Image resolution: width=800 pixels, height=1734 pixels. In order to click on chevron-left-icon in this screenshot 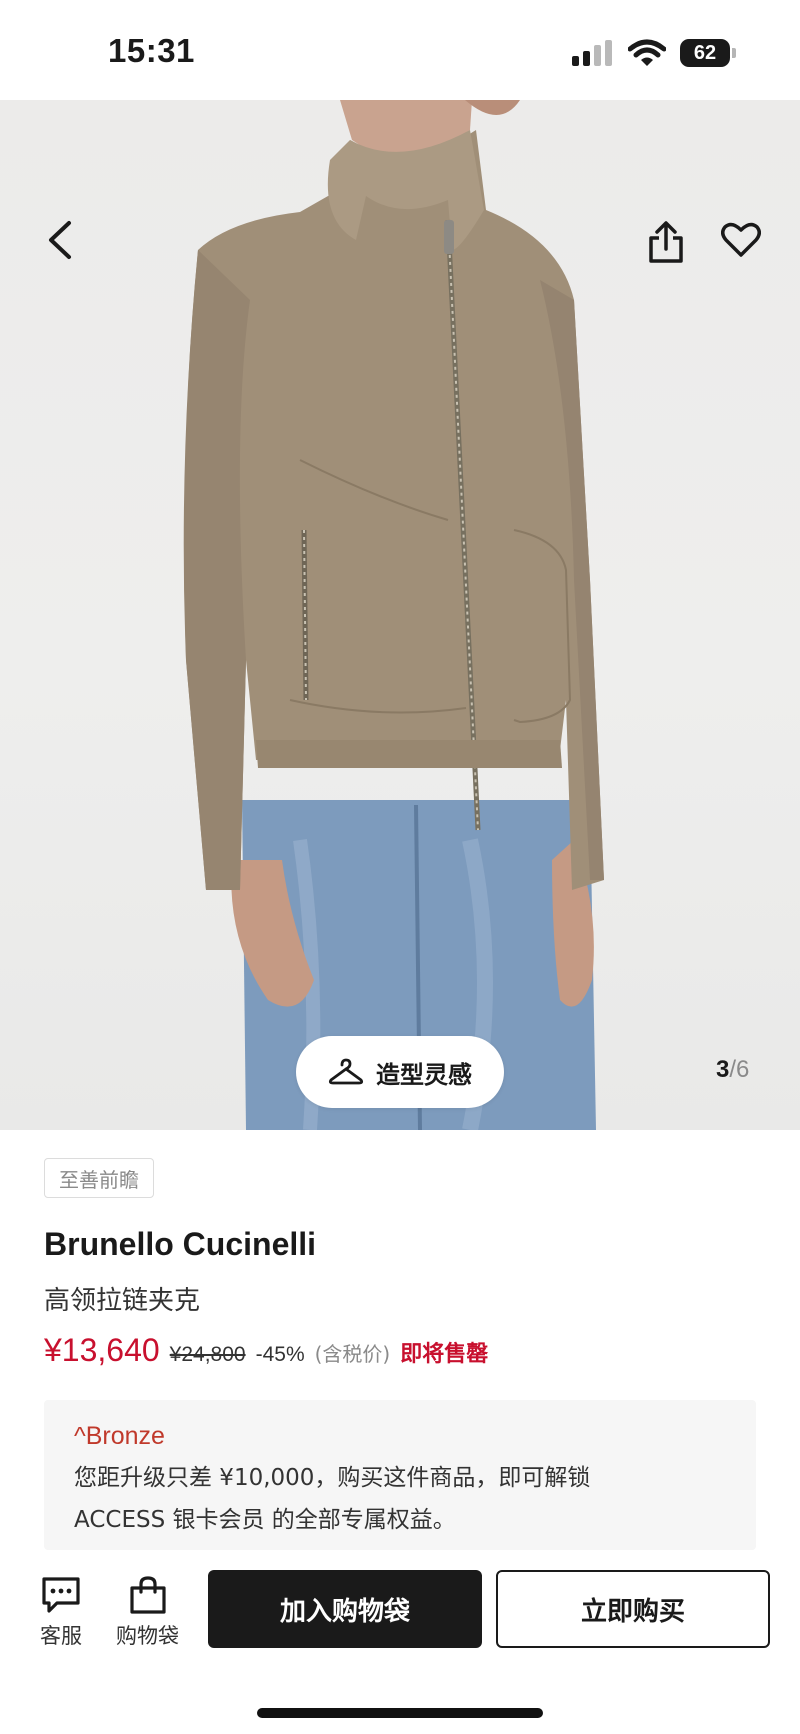, I will do `click(60, 240)`.